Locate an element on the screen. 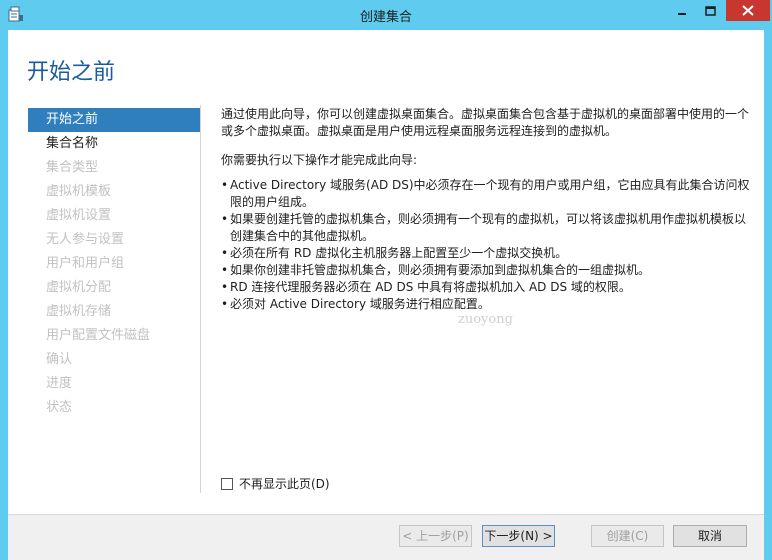 The width and height of the screenshot is (772, 560). nav-divider is located at coordinates (200, 299).